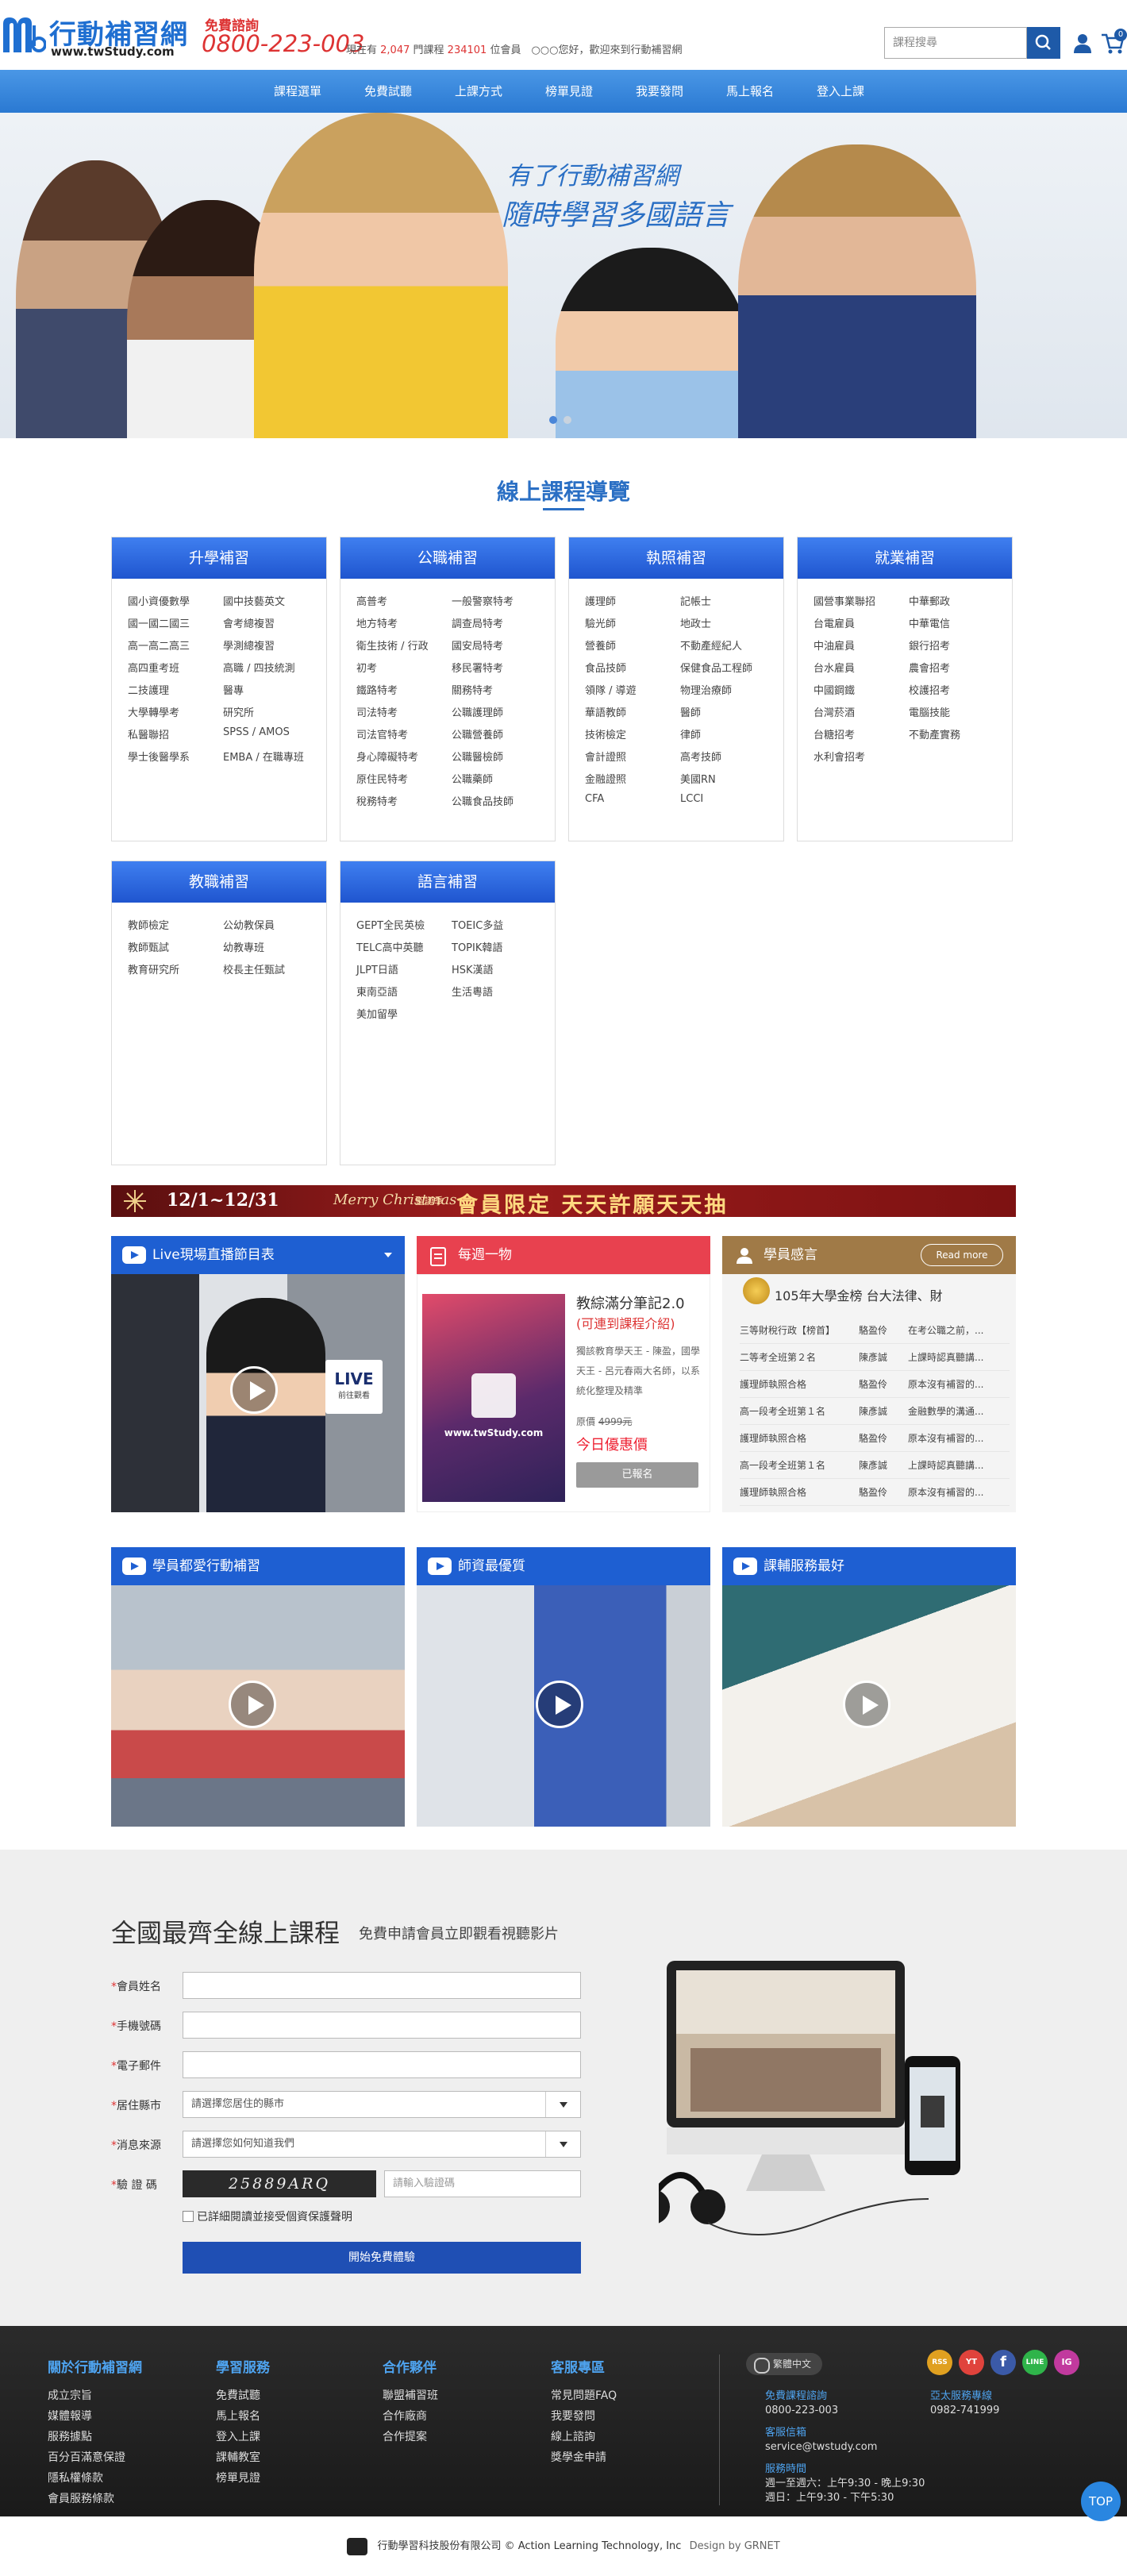 This screenshot has width=1127, height=2576. I want to click on category-link: 衛生技術 / 行政, so click(400, 645).